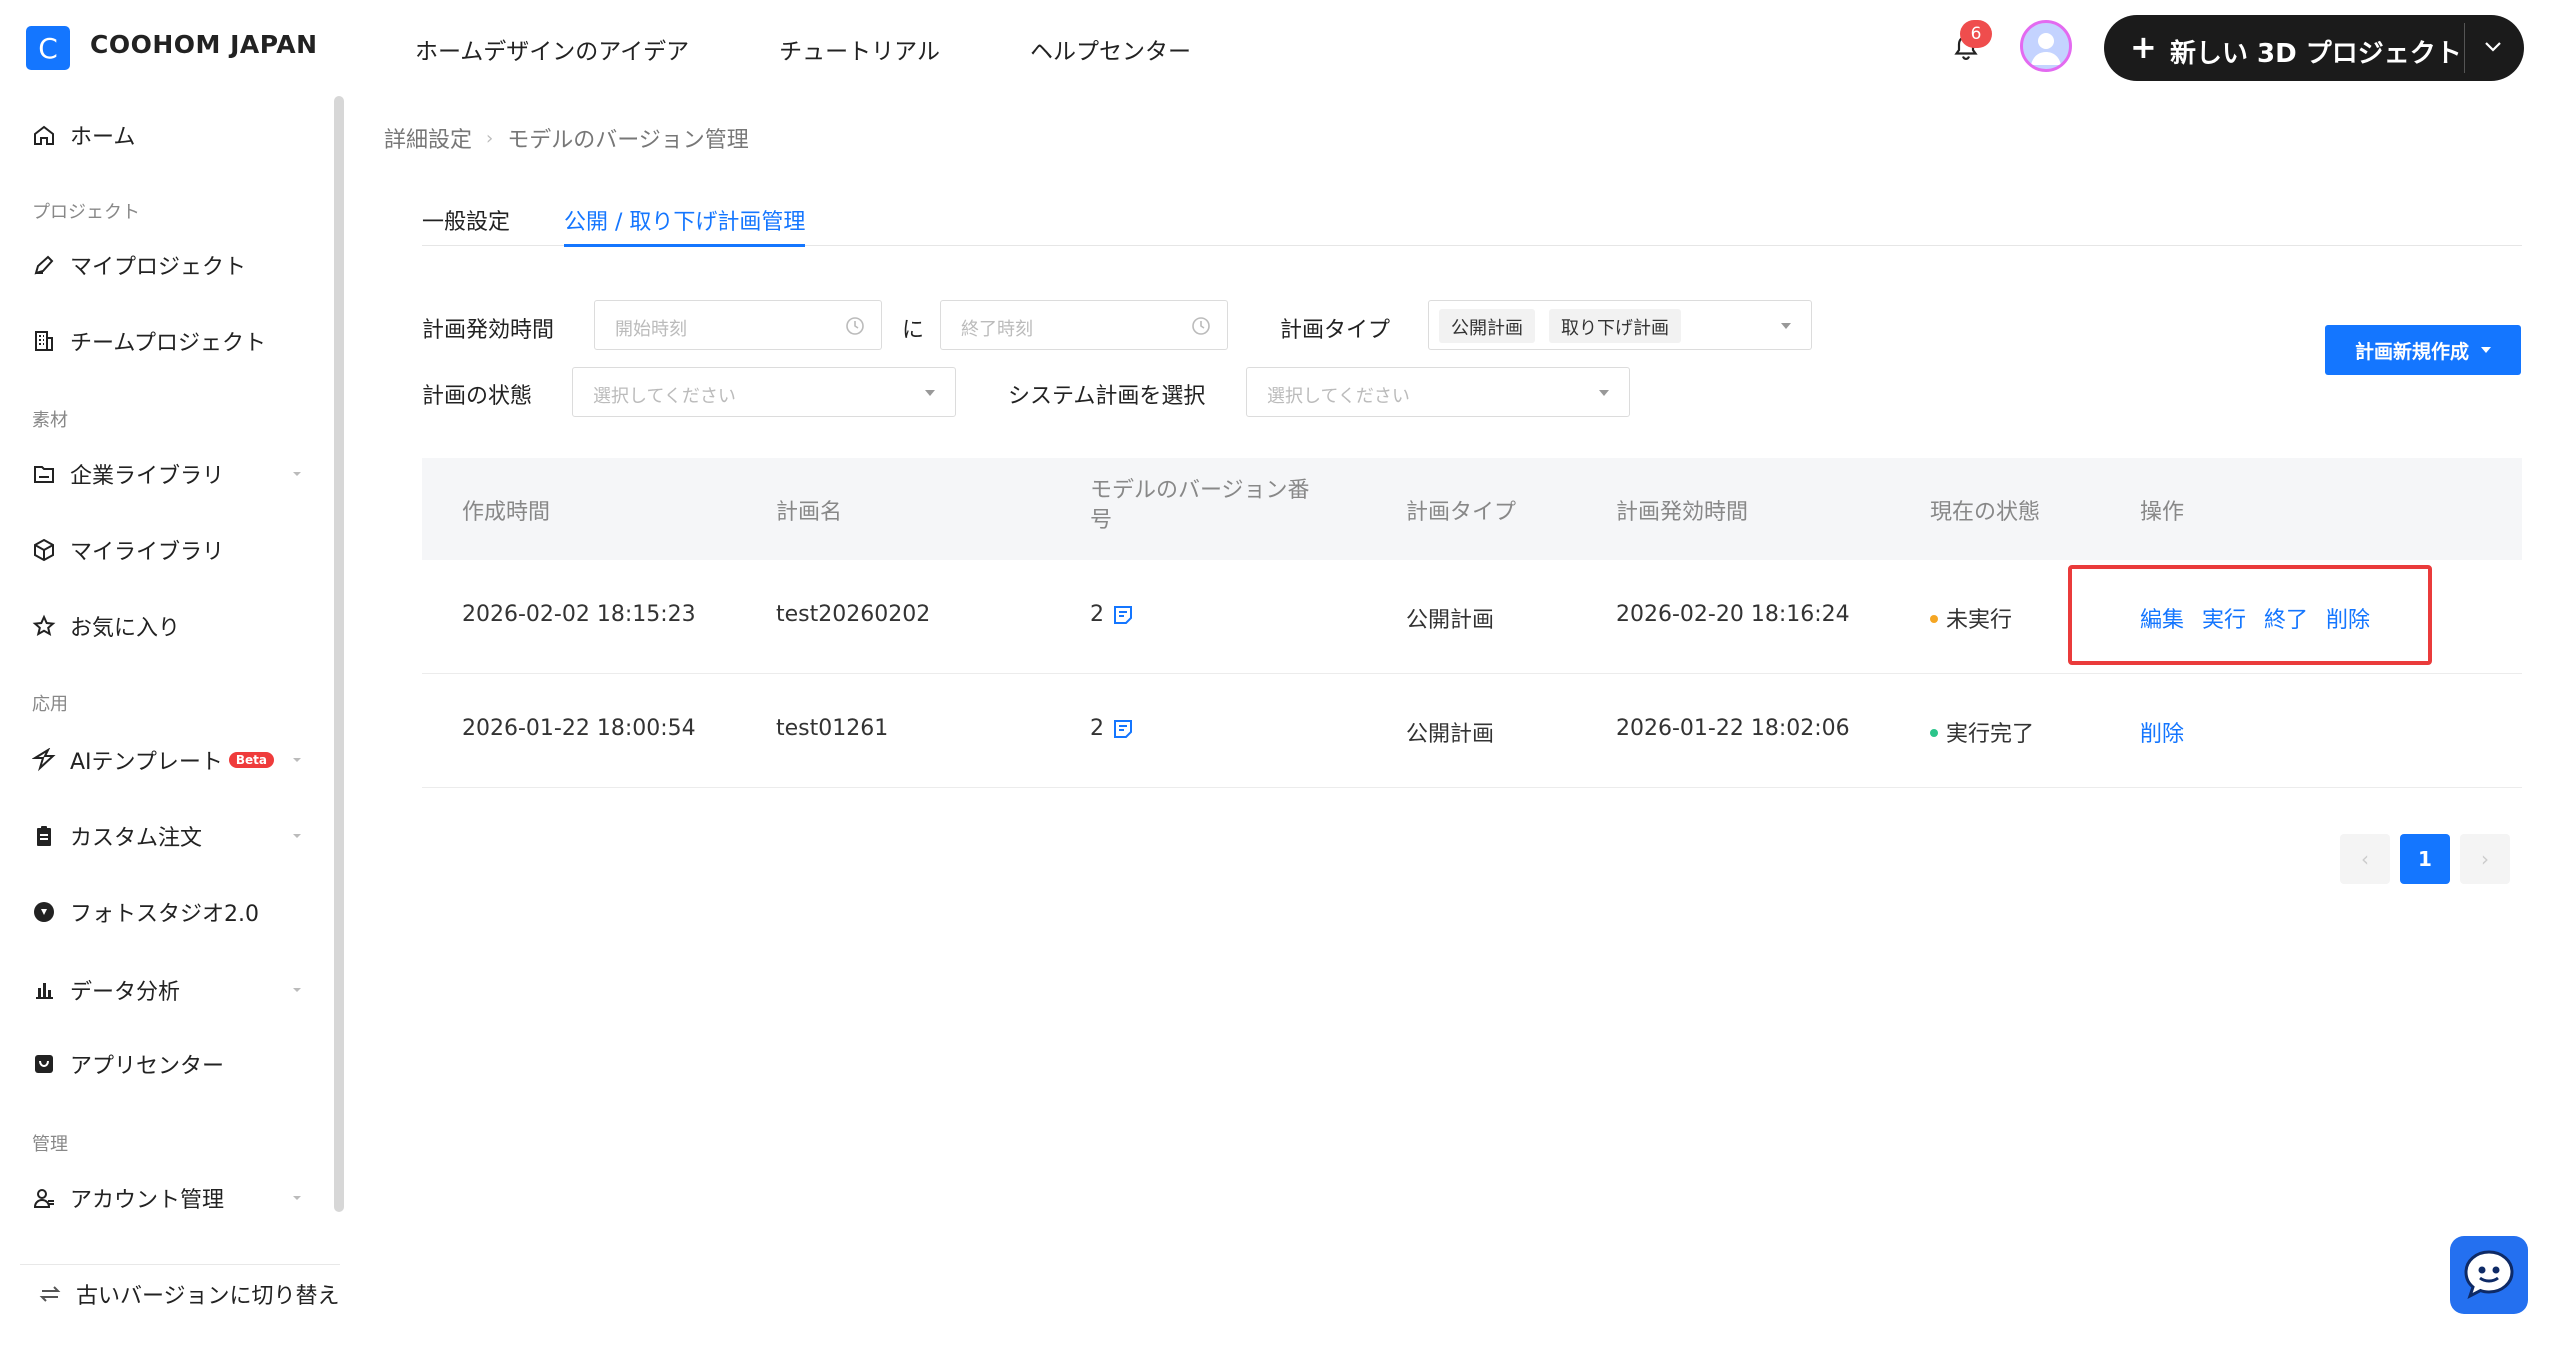 The width and height of the screenshot is (2560, 1346). What do you see at coordinates (832, 728) in the screenshot?
I see `cell-name: test01261` at bounding box center [832, 728].